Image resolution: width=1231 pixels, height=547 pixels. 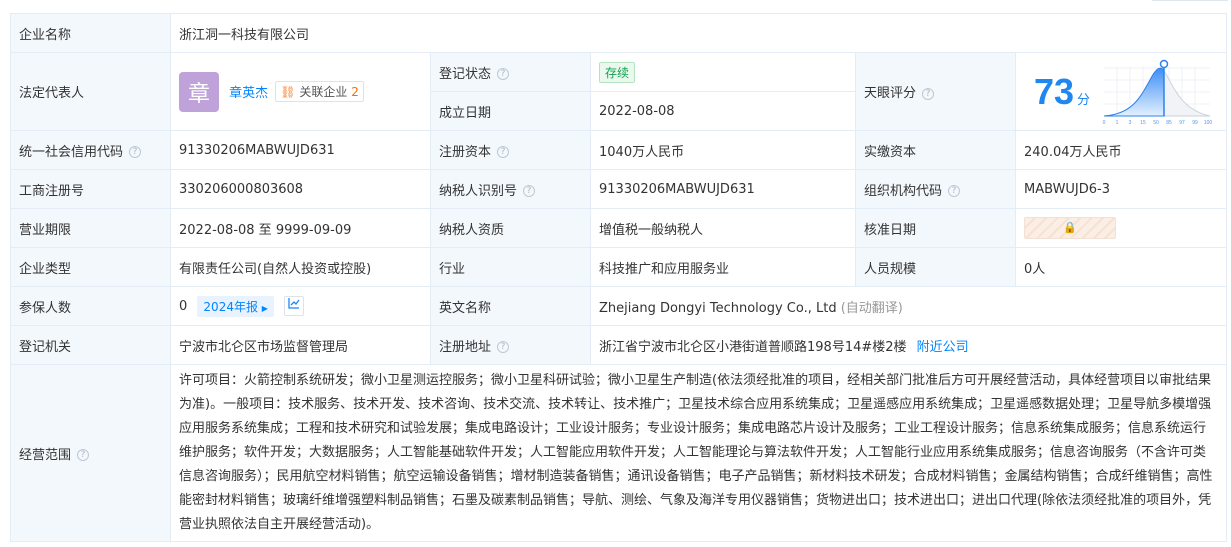 What do you see at coordinates (723, 111) in the screenshot?
I see `founded-value: 2022-08-08` at bounding box center [723, 111].